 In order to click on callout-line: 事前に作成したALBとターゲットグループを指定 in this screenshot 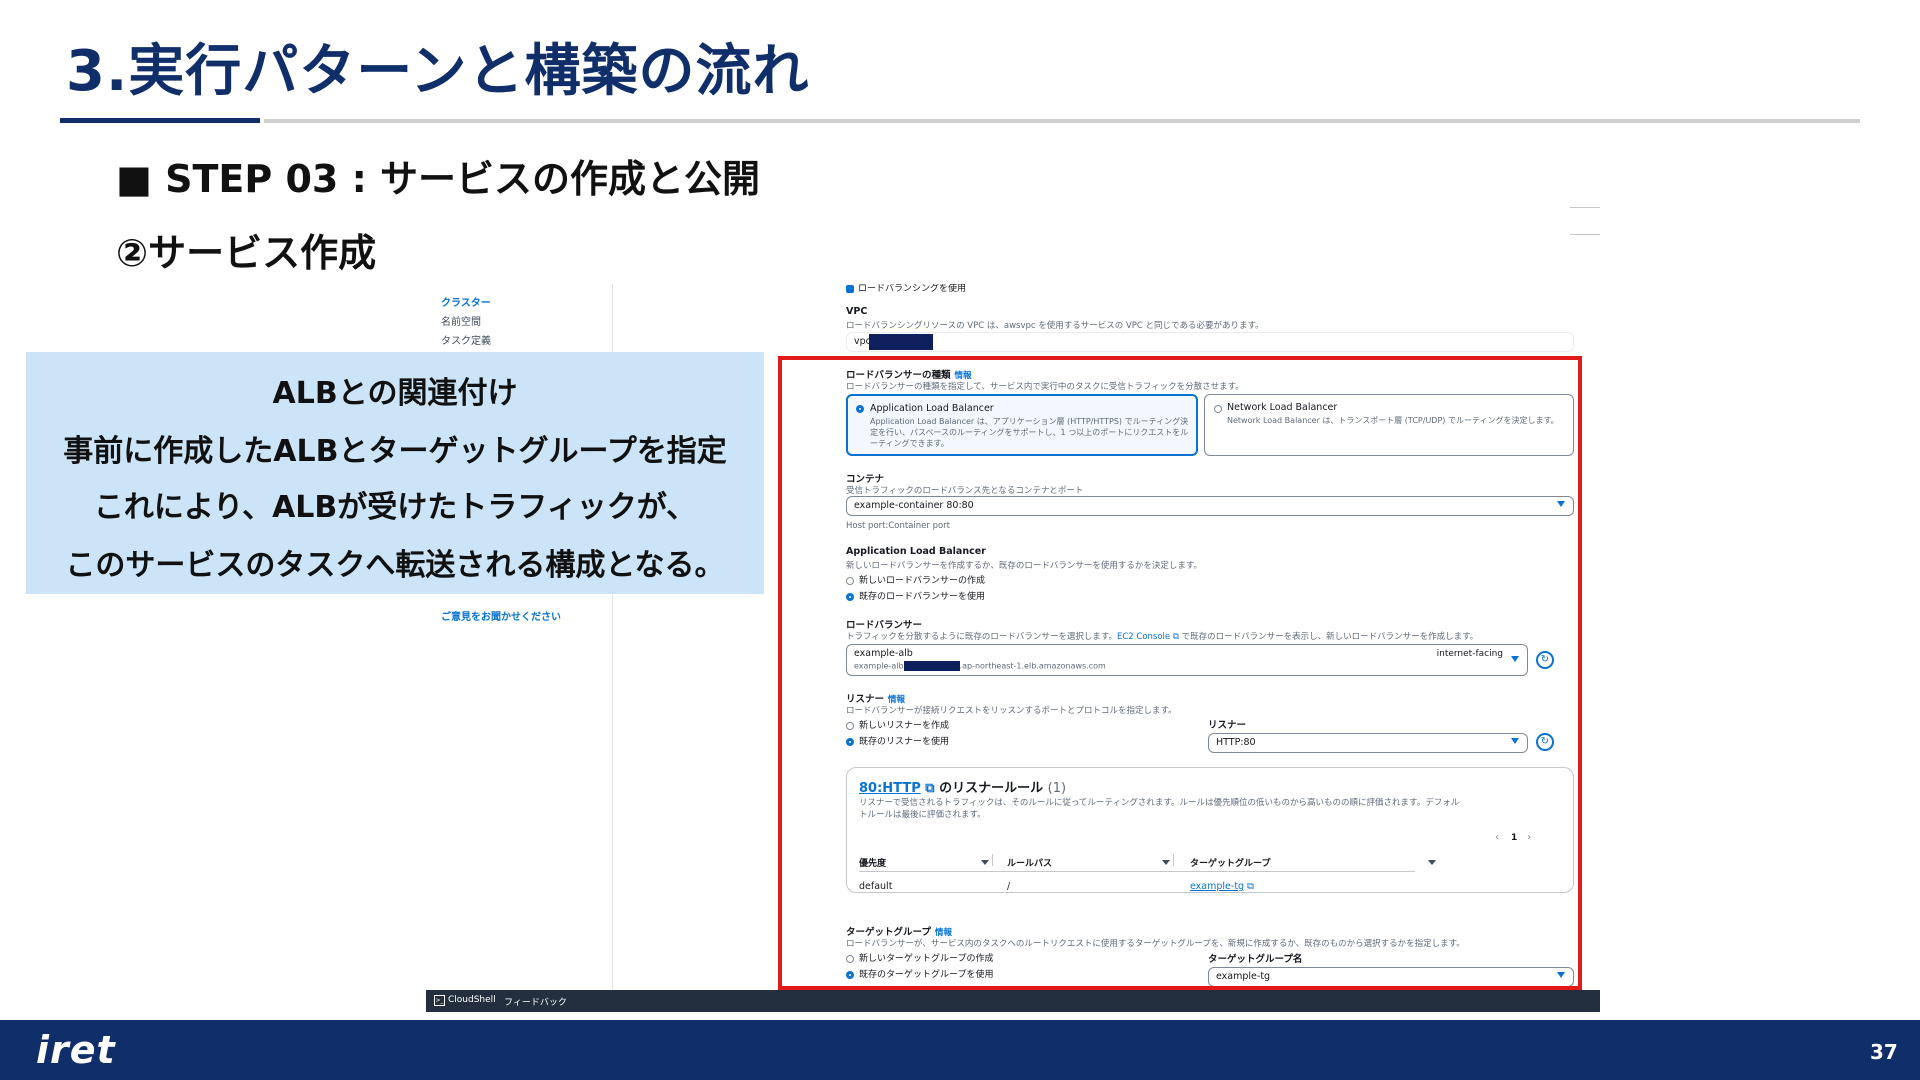, I will do `click(395, 451)`.